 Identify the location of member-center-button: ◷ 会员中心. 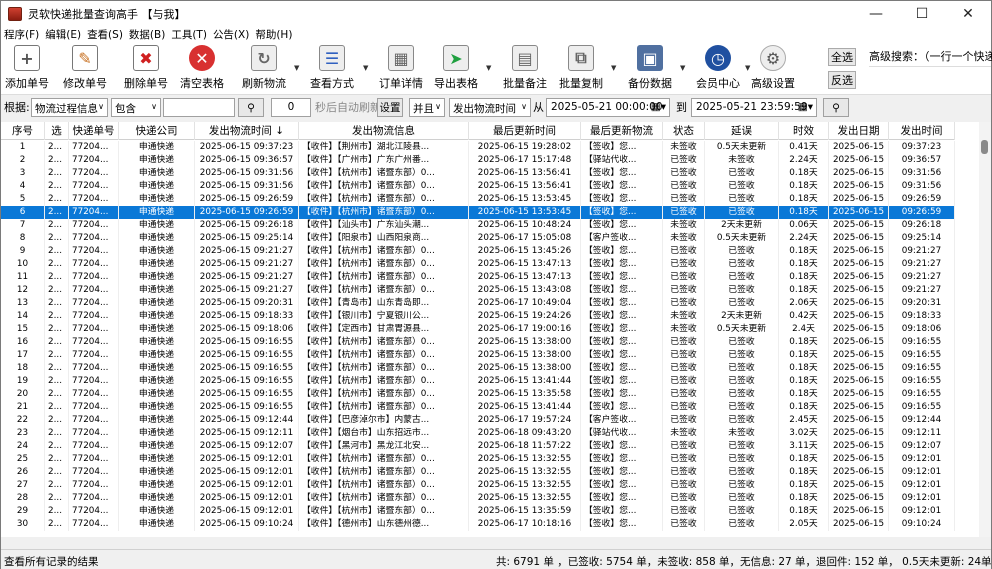
(718, 68).